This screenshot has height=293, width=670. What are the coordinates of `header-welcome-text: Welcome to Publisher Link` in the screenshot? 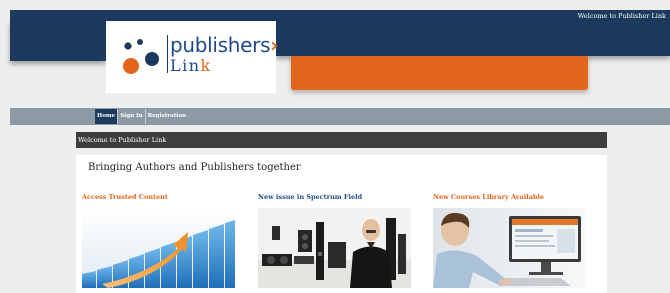 It's located at (621, 16).